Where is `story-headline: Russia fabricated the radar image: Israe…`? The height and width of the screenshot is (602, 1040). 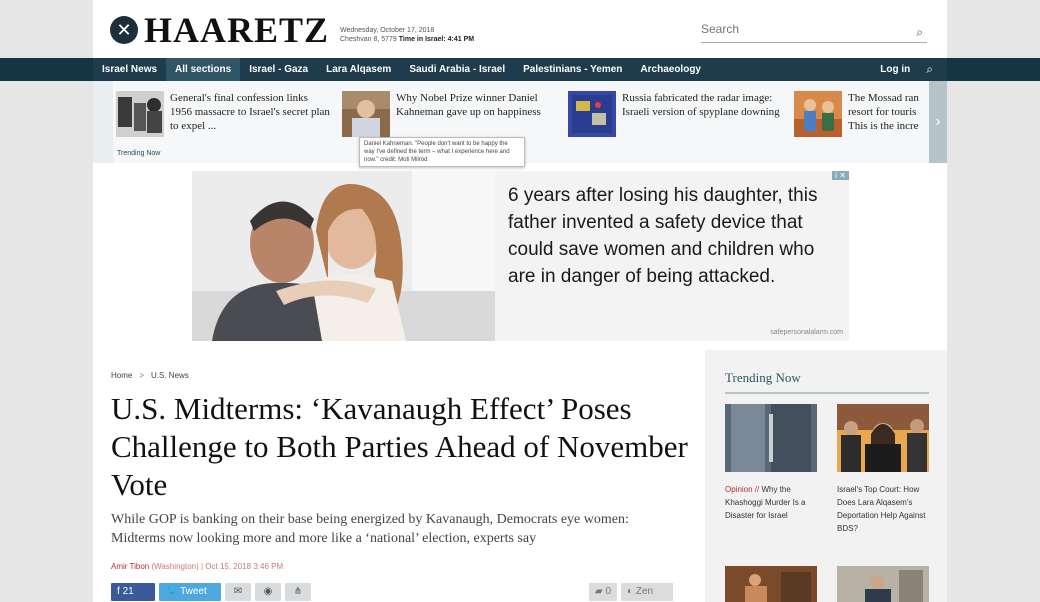 story-headline: Russia fabricated the radar image: Israe… is located at coordinates (701, 105).